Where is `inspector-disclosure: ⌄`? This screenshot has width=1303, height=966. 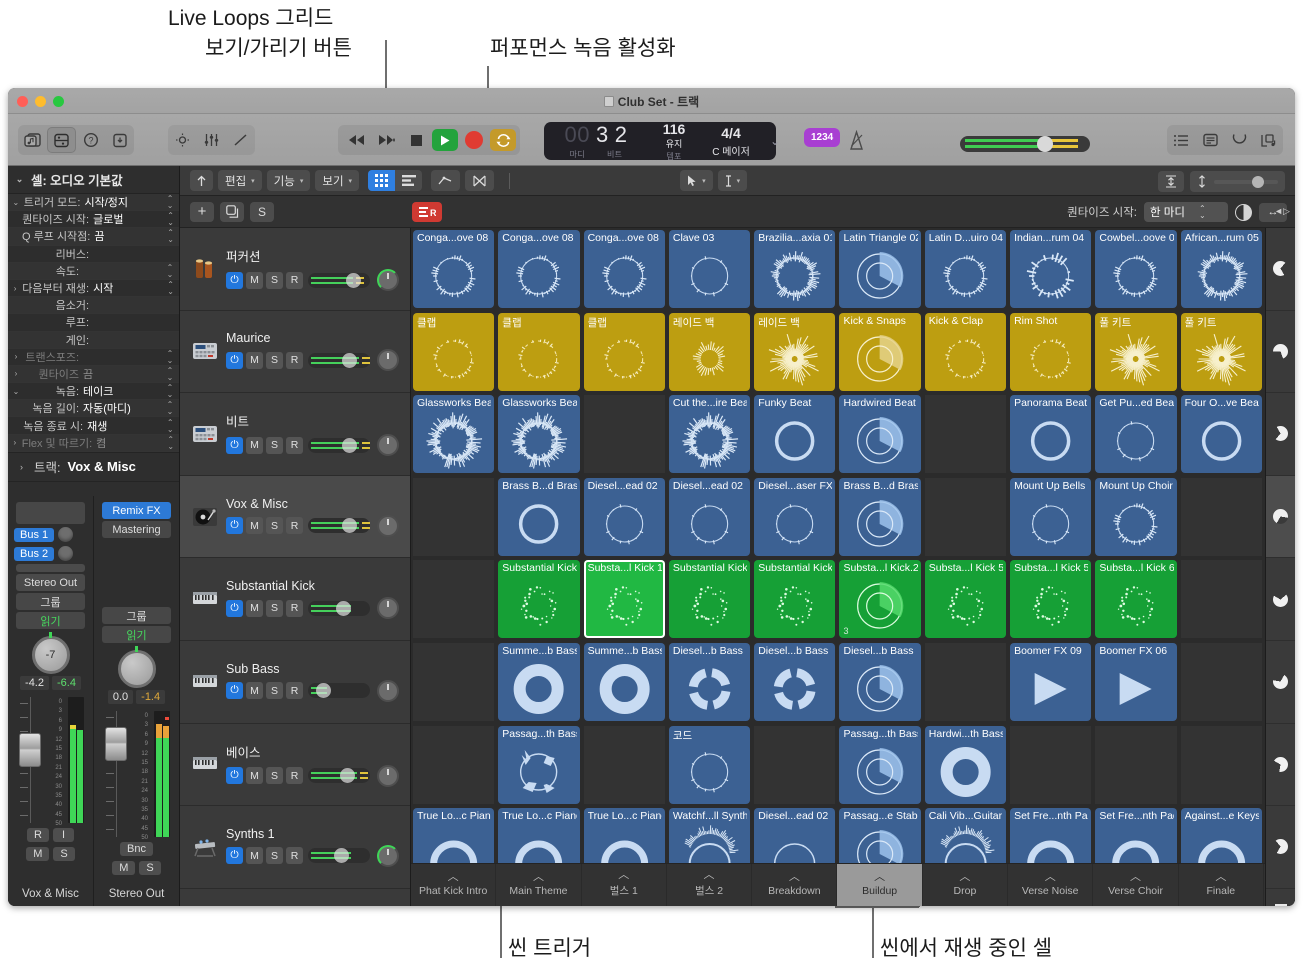
inspector-disclosure: ⌄ is located at coordinates (16, 202).